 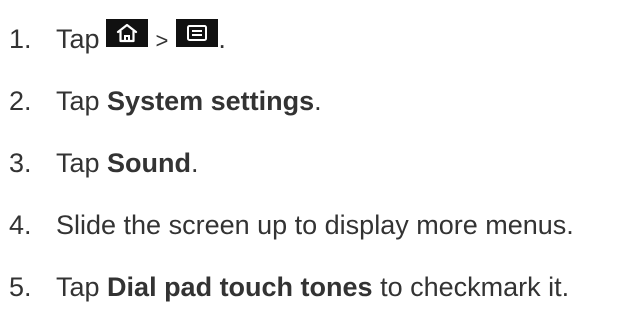 I want to click on step-ui-label: Dial pad touch tones, so click(x=240, y=286).